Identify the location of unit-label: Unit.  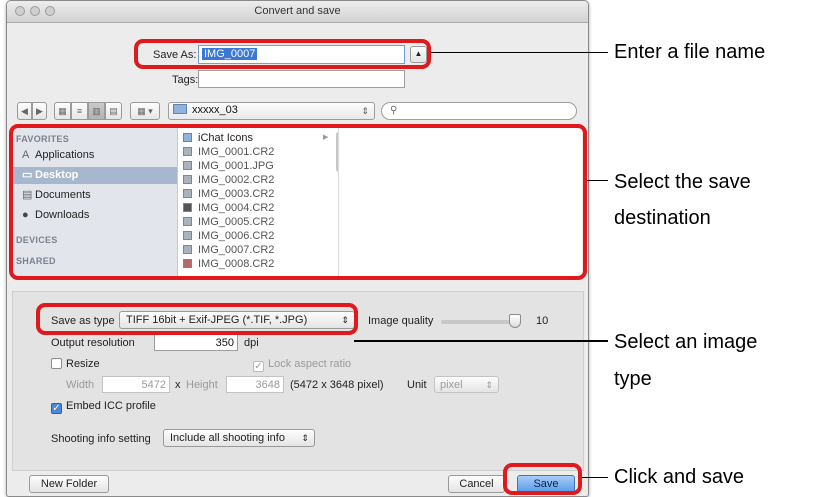
(417, 385).